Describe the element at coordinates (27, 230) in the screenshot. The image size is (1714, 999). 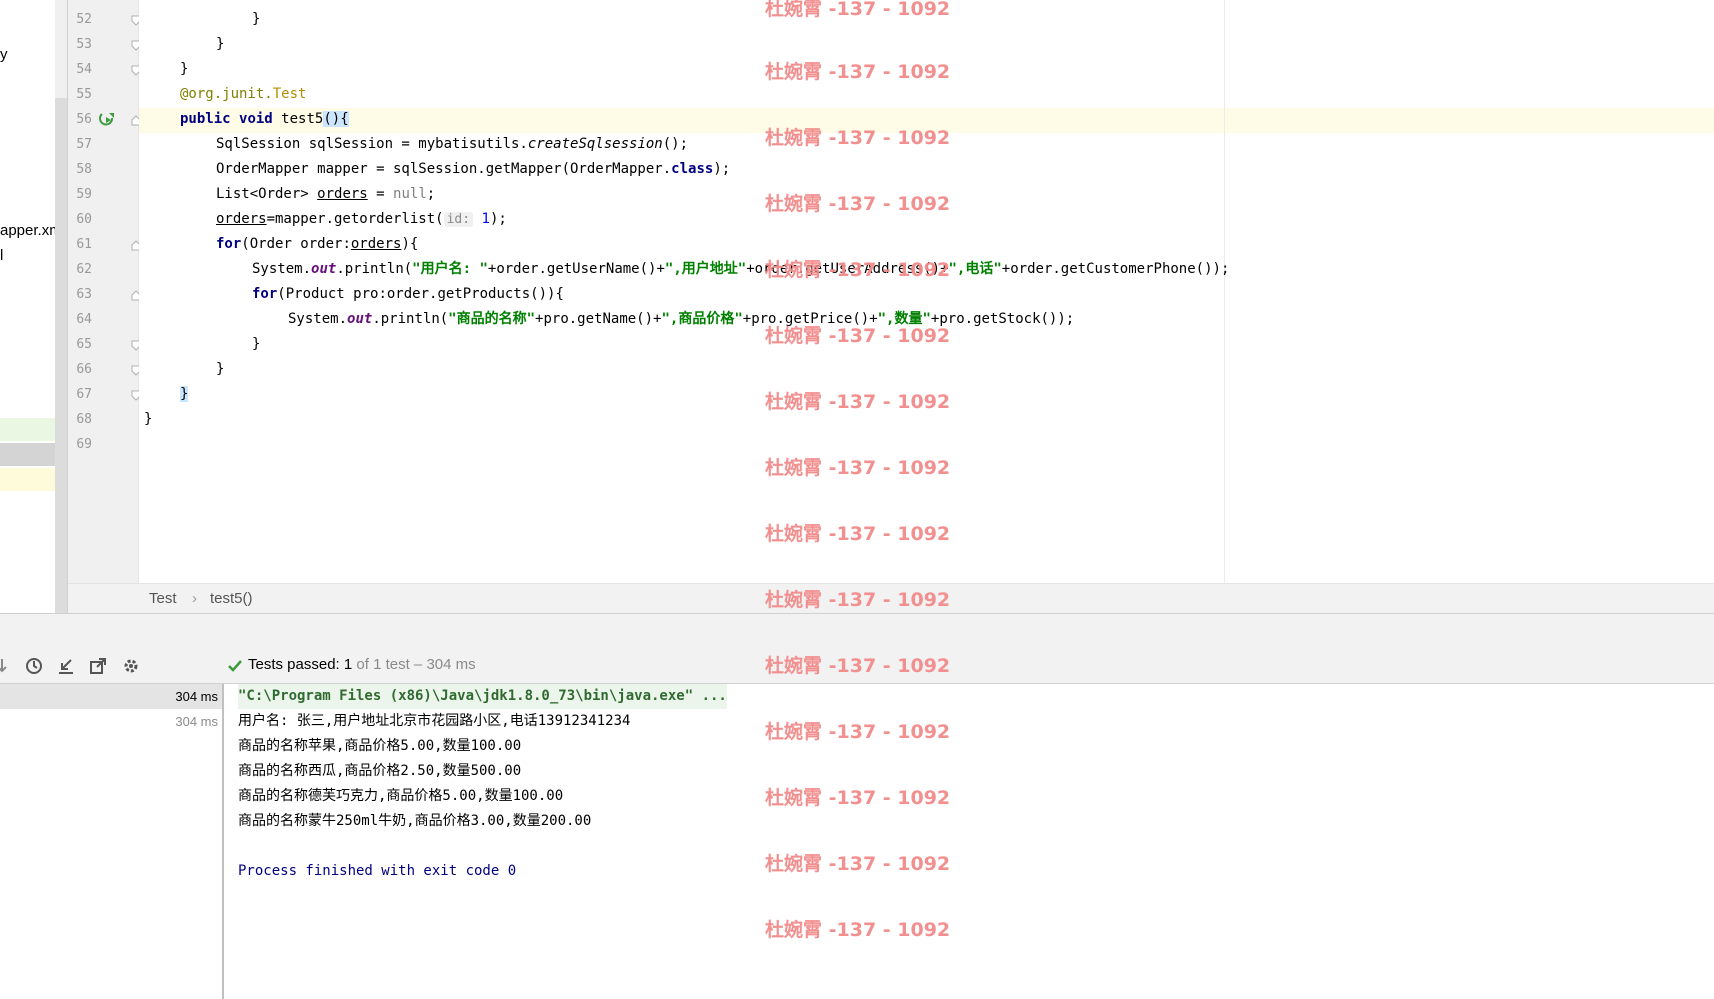
I see `project-tree-fragment: apper.xm` at that location.